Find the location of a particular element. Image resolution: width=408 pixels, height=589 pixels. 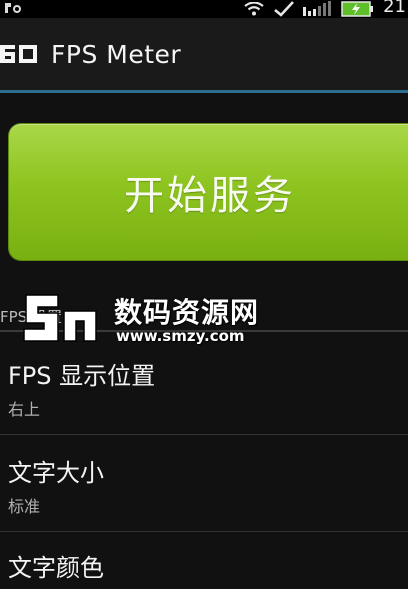

status-clock: 21 is located at coordinates (394, 8).